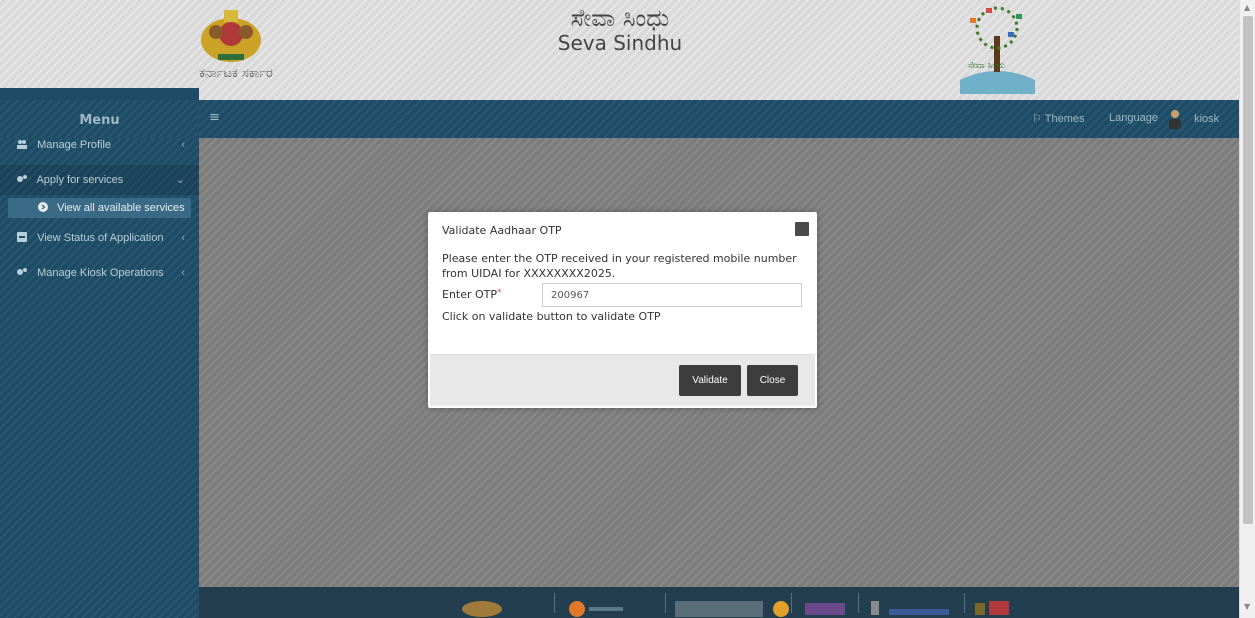 This screenshot has height=618, width=1255. What do you see at coordinates (802, 229) in the screenshot?
I see `modal-close-icon` at bounding box center [802, 229].